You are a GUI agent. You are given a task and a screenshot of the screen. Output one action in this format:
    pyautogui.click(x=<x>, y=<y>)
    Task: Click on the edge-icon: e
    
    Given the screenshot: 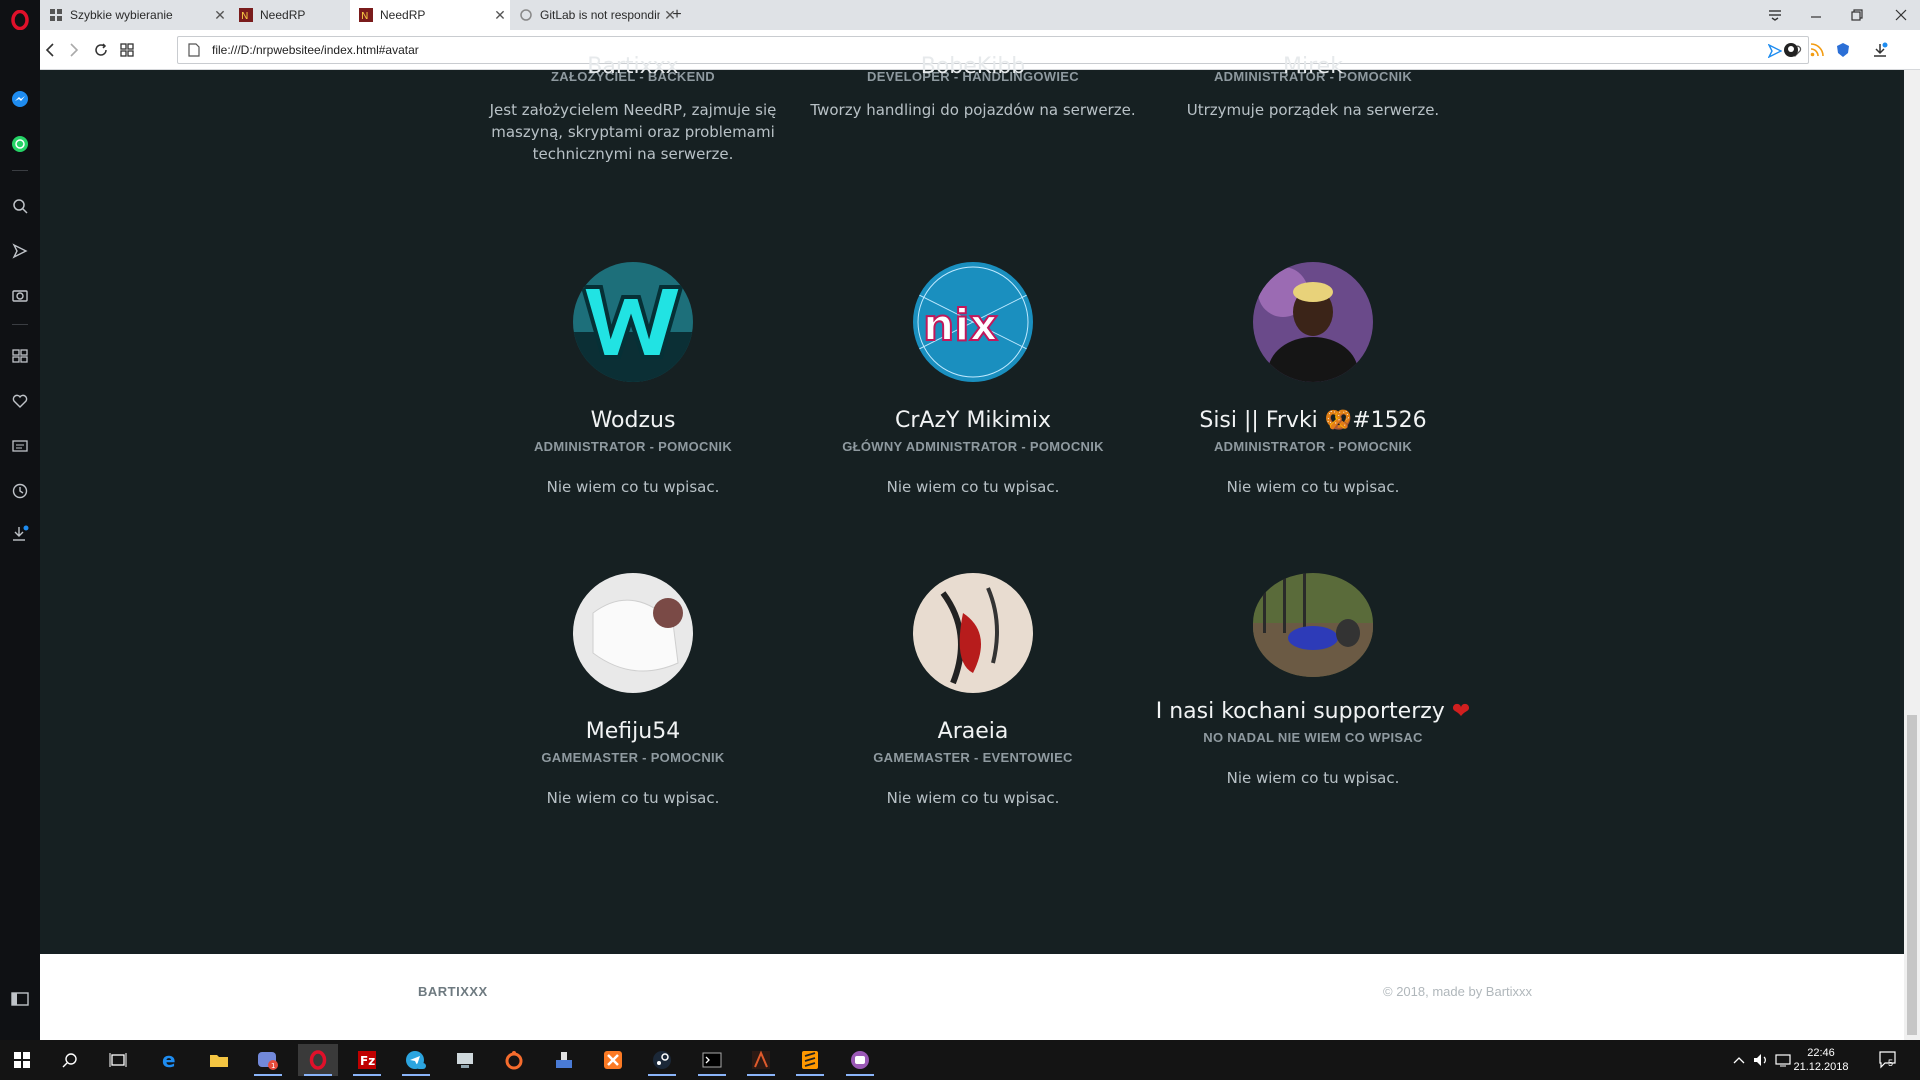 What is the action you would take?
    pyautogui.click(x=170, y=1060)
    